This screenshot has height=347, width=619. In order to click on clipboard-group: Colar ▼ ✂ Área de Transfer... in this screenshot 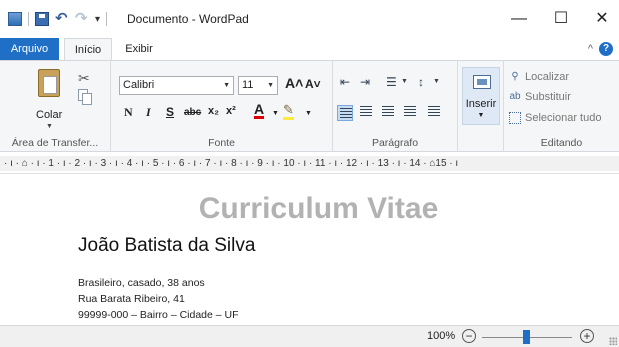, I will do `click(55, 106)`.